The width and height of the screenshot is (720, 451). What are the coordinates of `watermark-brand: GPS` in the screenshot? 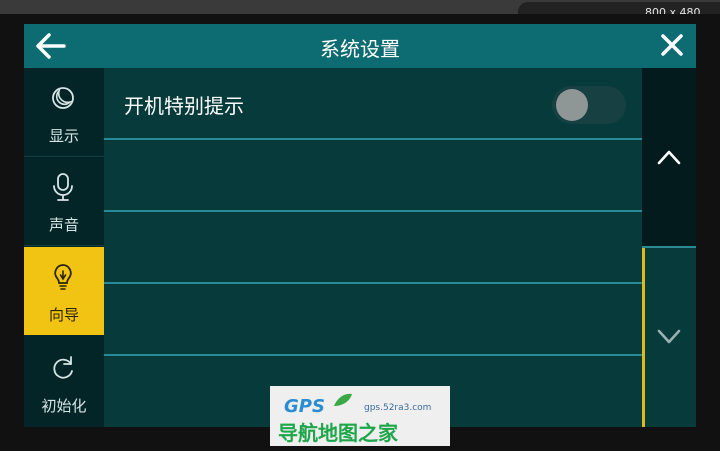 It's located at (304, 406).